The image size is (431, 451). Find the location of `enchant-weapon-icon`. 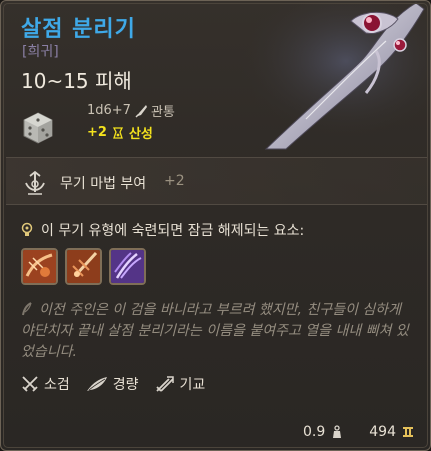

enchant-weapon-icon is located at coordinates (35, 182).